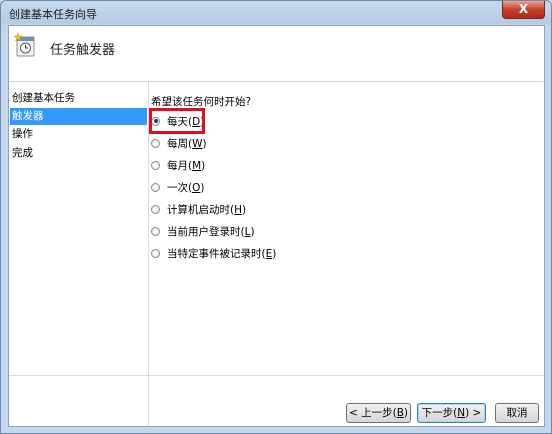 The width and height of the screenshot is (552, 434). I want to click on radio-at-logon, so click(155, 231).